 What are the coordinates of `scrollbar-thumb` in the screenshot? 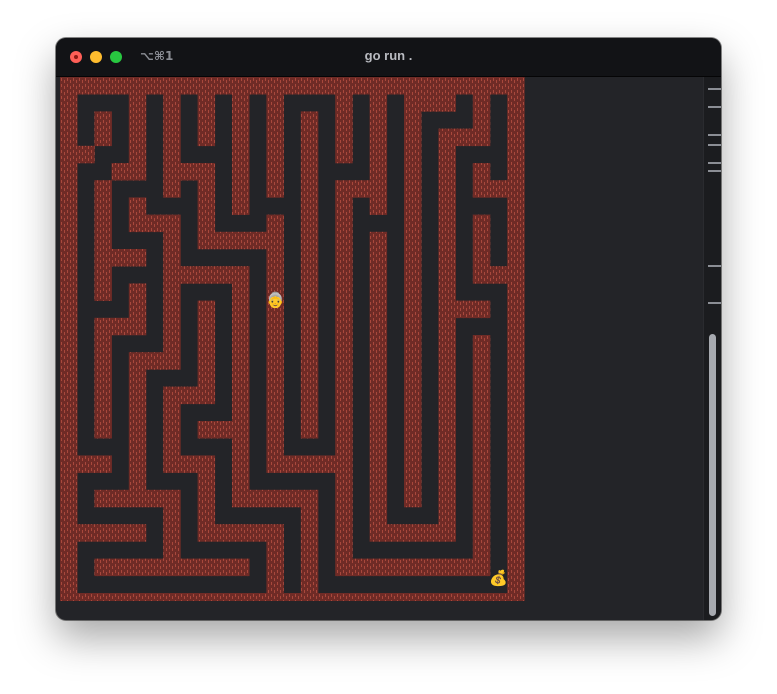 It's located at (712, 475).